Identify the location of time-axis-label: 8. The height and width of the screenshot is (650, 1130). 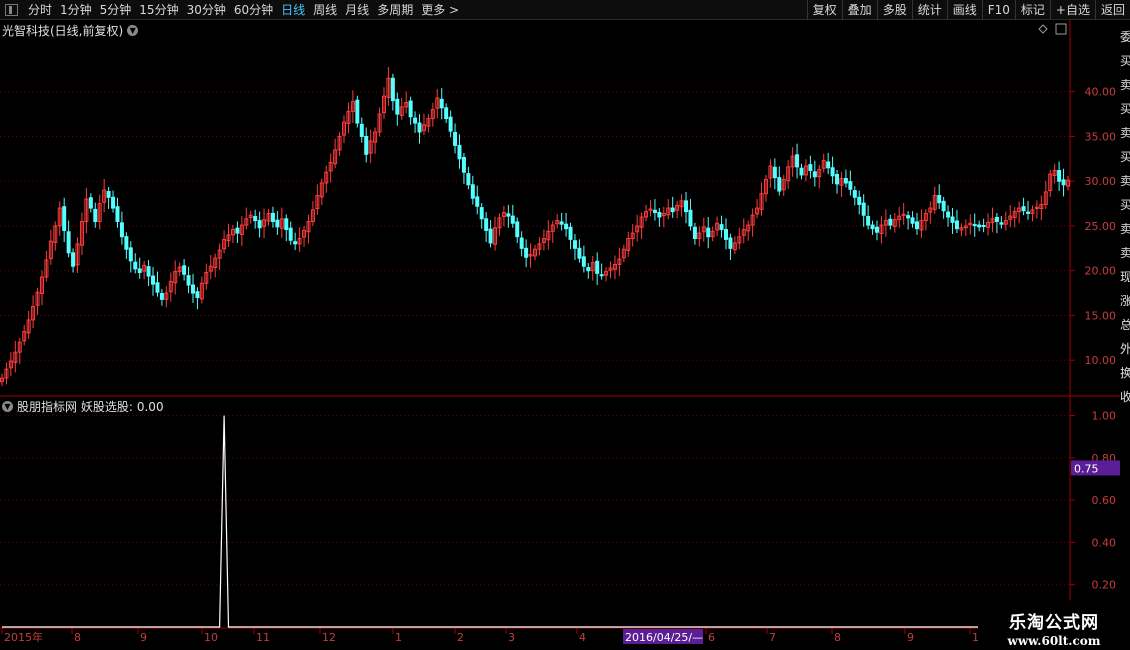
(837, 637).